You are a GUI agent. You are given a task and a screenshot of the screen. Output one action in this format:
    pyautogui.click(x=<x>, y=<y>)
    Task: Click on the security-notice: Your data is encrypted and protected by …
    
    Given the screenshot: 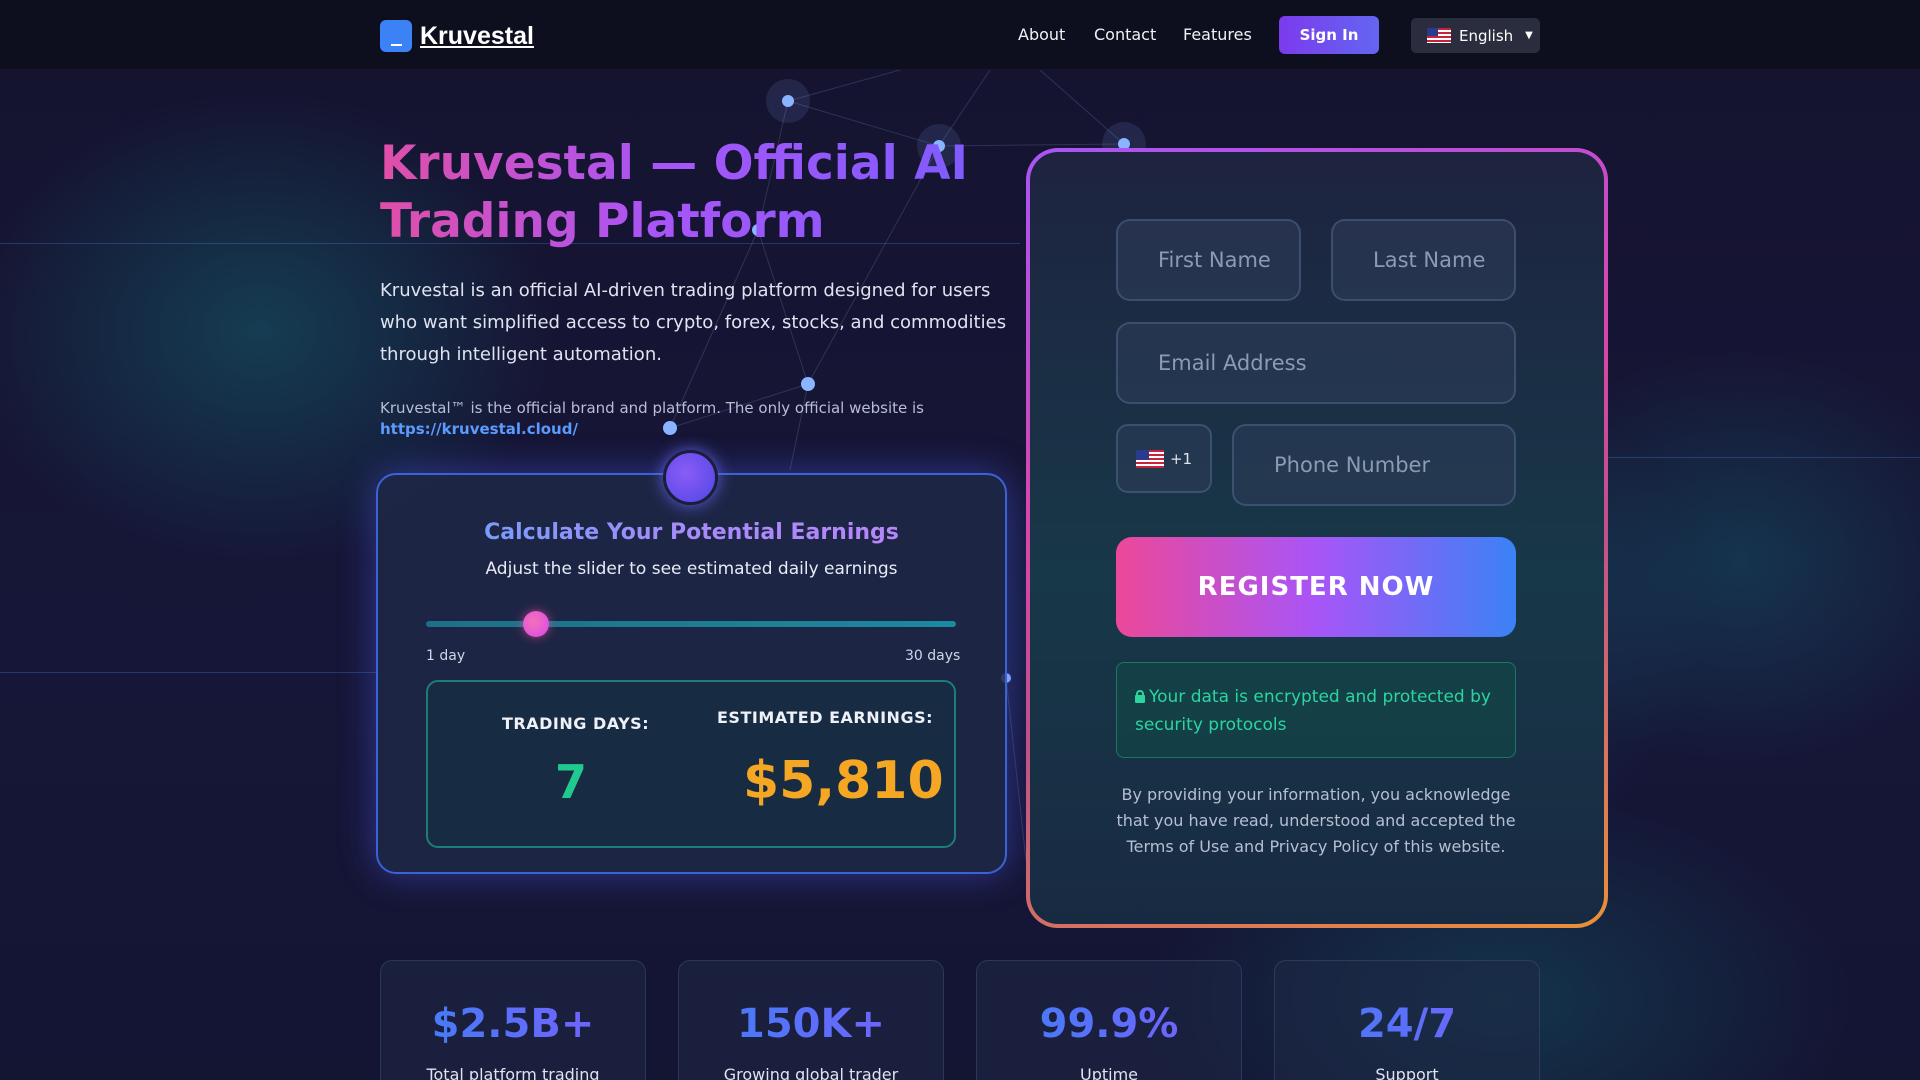 What is the action you would take?
    pyautogui.click(x=1316, y=710)
    